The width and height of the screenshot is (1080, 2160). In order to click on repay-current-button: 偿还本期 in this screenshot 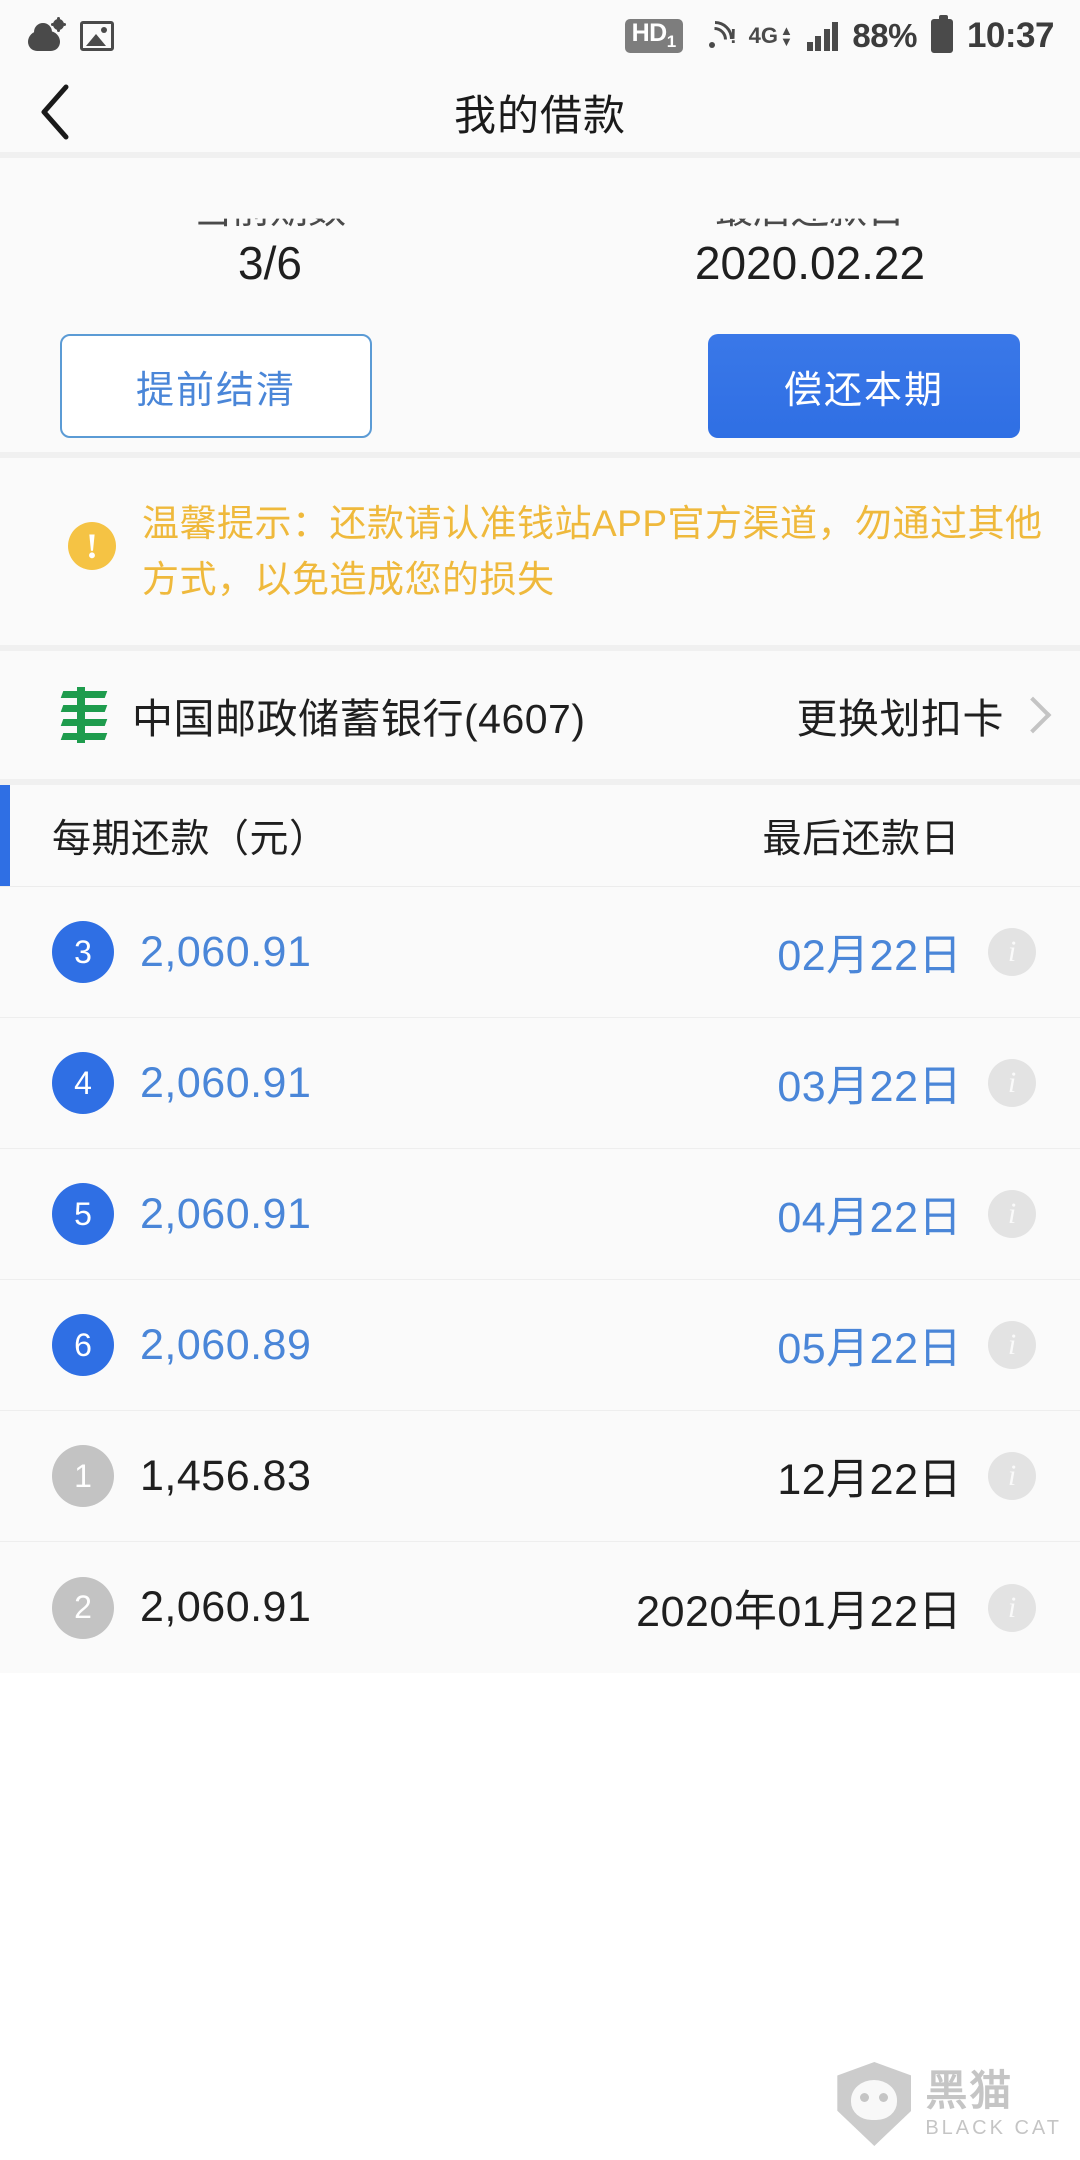, I will do `click(864, 386)`.